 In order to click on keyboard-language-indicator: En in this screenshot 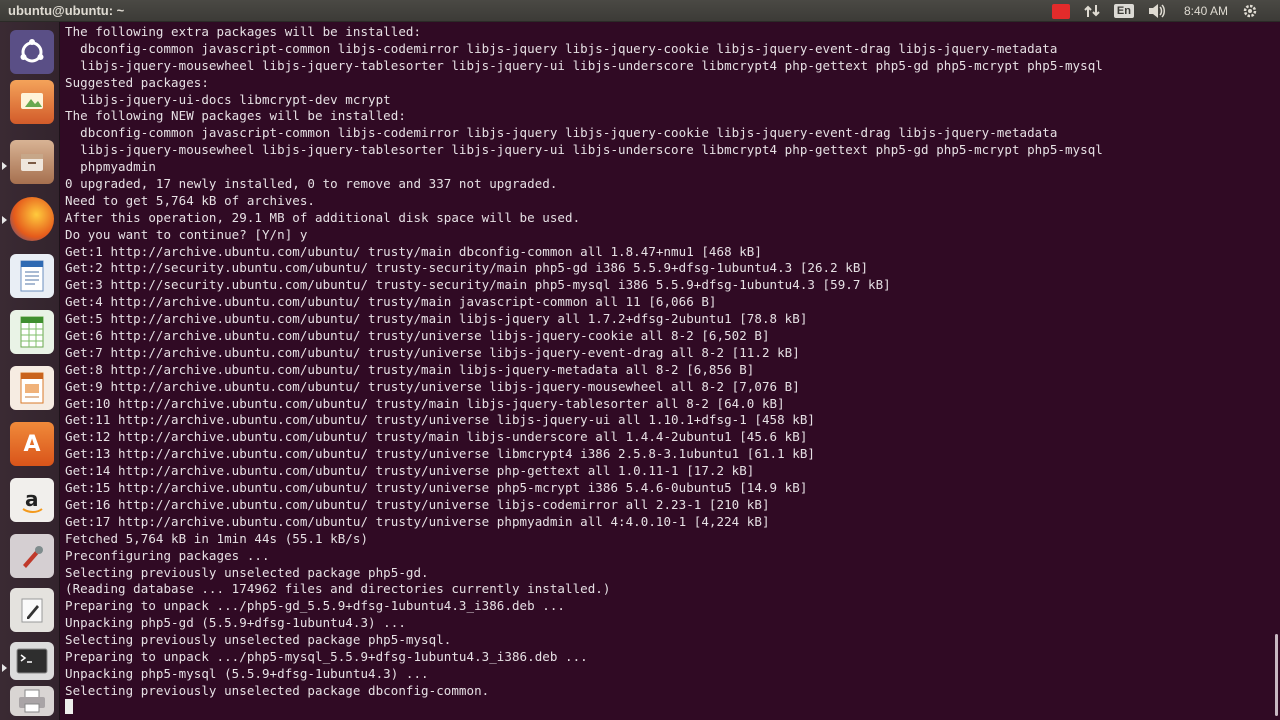, I will do `click(1123, 11)`.